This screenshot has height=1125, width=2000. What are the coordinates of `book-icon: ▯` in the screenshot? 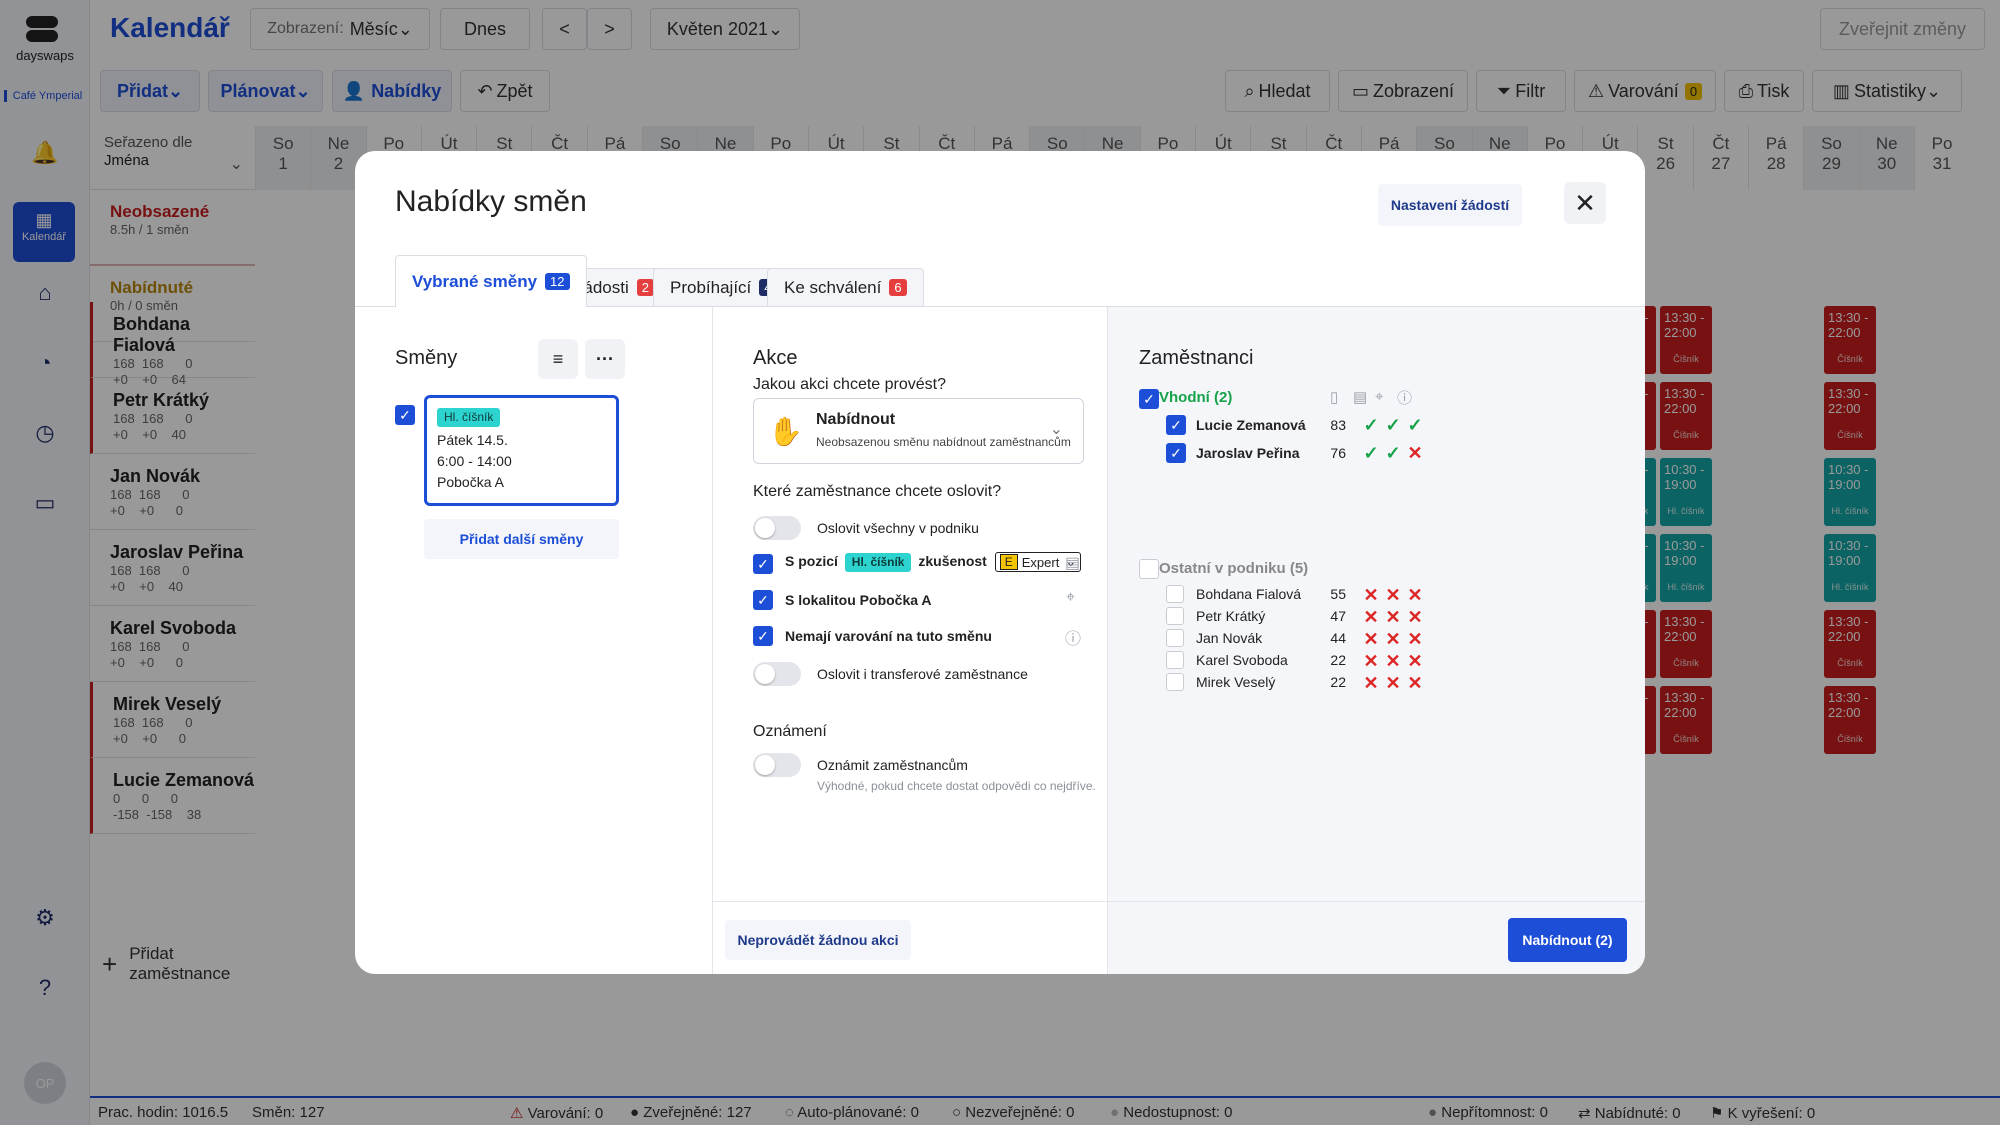 It's located at (1334, 397).